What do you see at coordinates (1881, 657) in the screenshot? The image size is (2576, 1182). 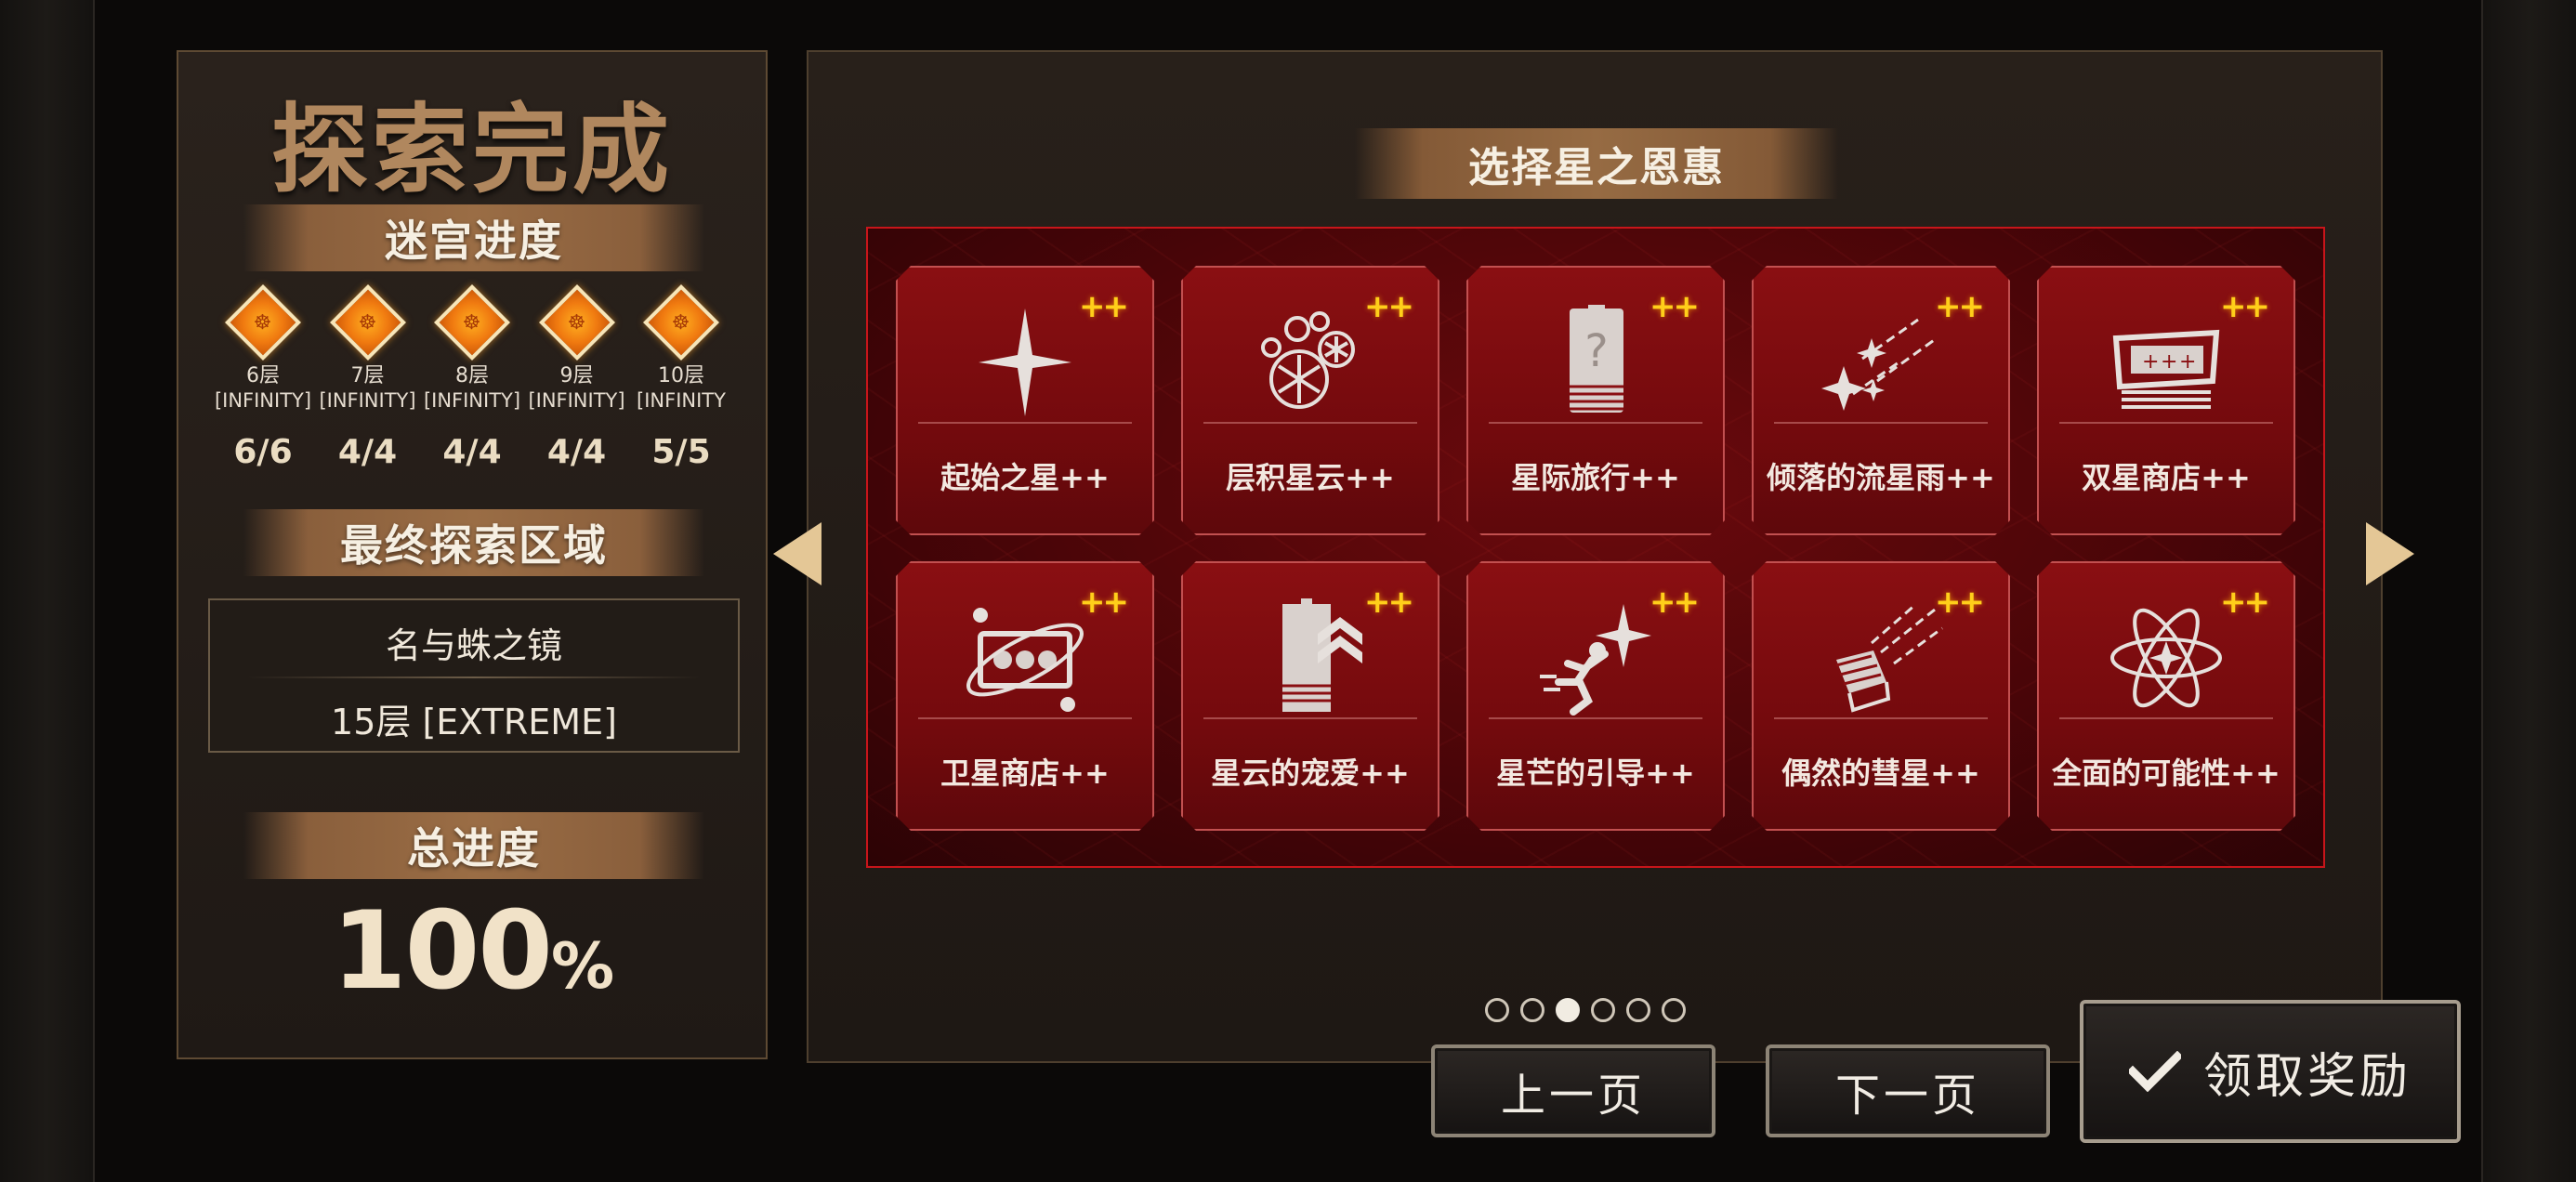 I see `comet-box-icon` at bounding box center [1881, 657].